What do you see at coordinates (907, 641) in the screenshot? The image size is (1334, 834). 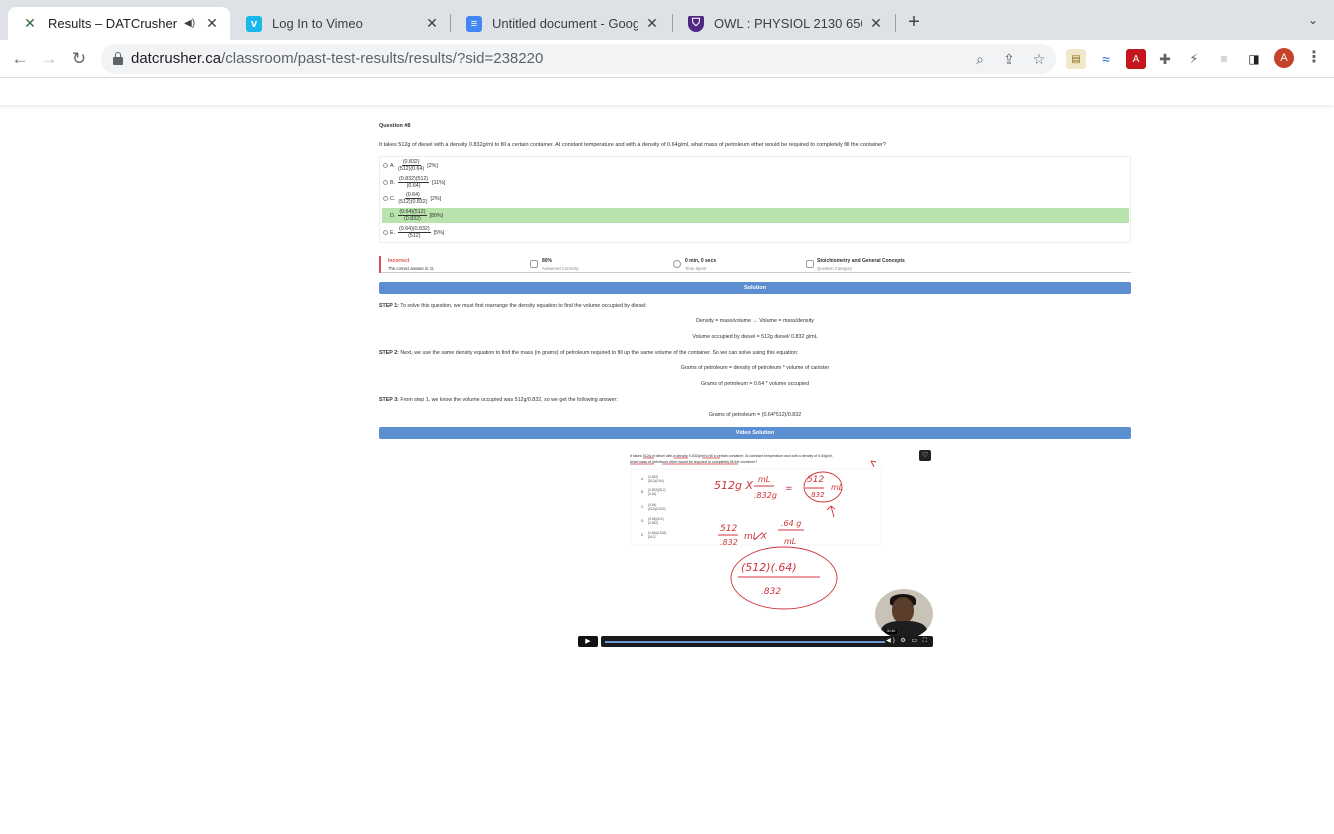 I see `player-control-icons: ◀) ⚙ ▭ ⛶` at bounding box center [907, 641].